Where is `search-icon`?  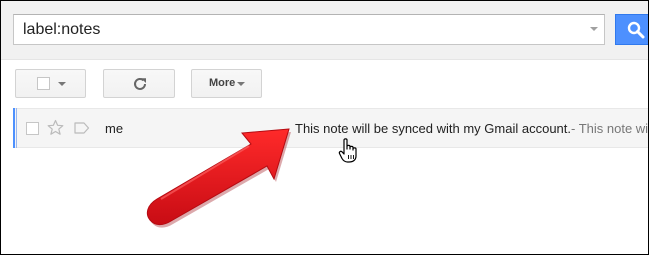
search-icon is located at coordinates (636, 30).